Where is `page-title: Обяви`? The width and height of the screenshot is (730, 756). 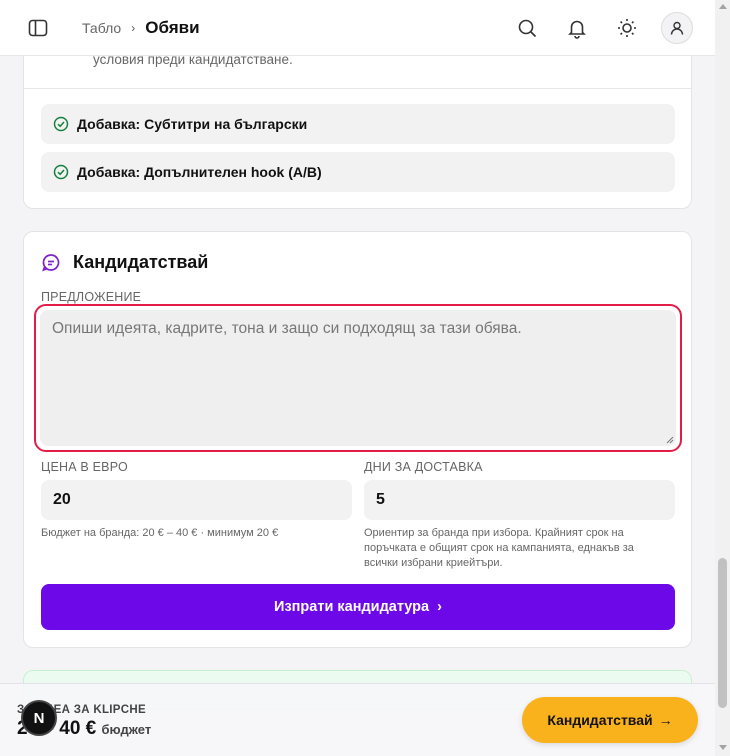
page-title: Обяви is located at coordinates (172, 27).